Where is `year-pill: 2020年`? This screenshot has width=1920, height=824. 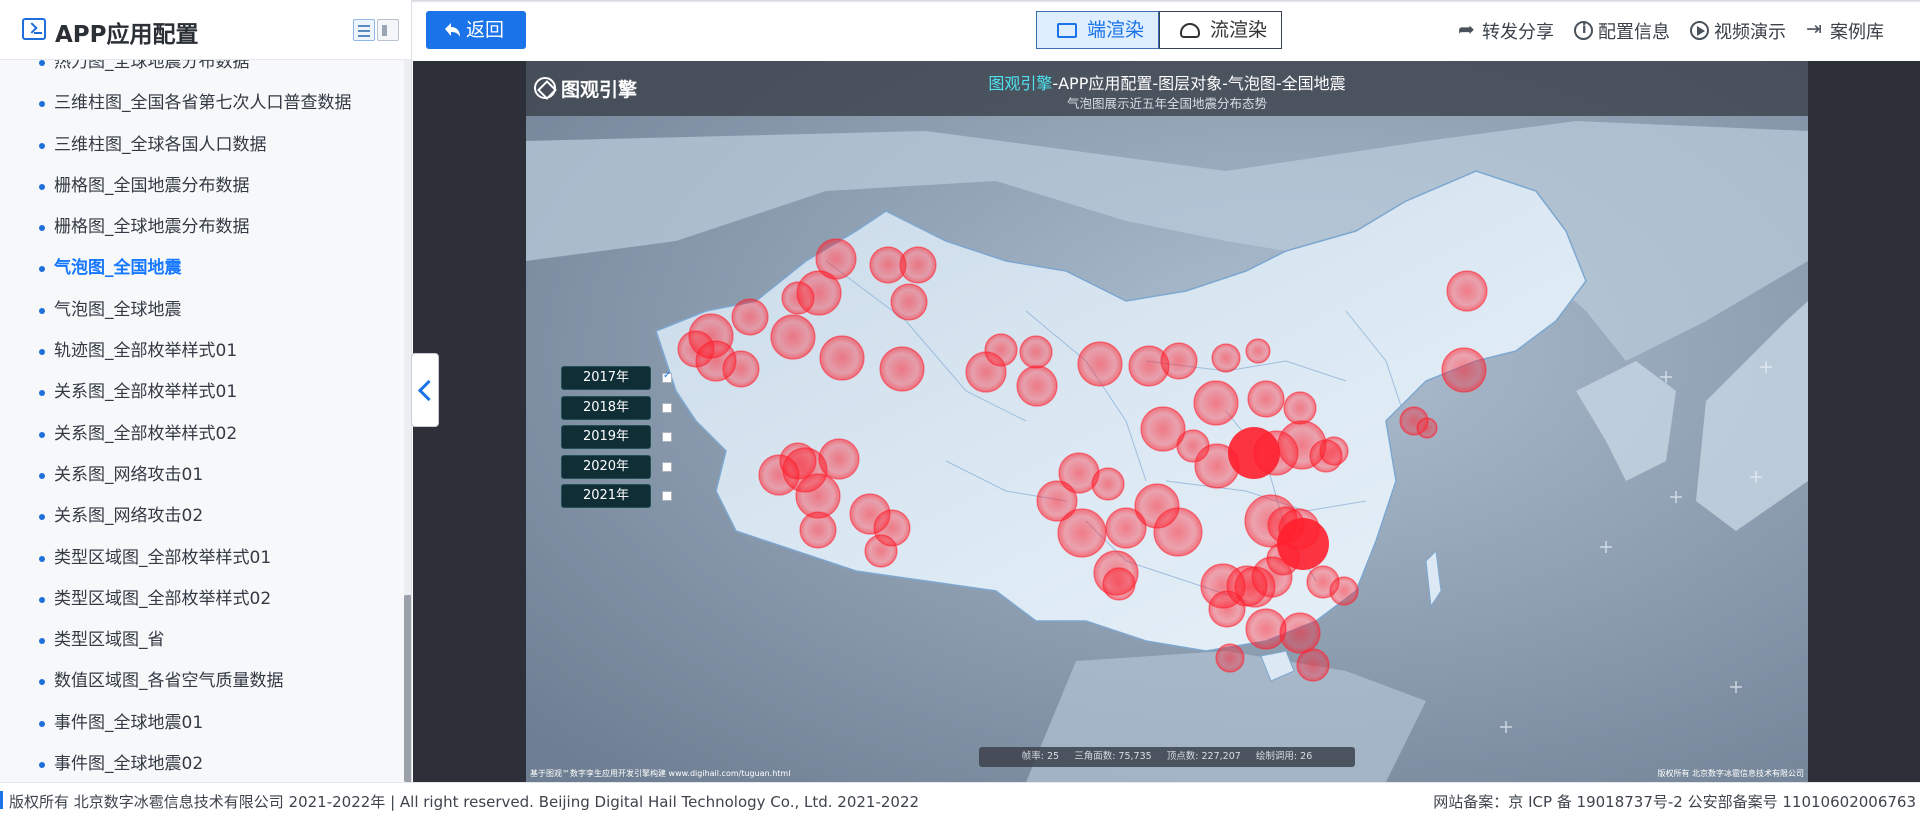
year-pill: 2020年 is located at coordinates (606, 466).